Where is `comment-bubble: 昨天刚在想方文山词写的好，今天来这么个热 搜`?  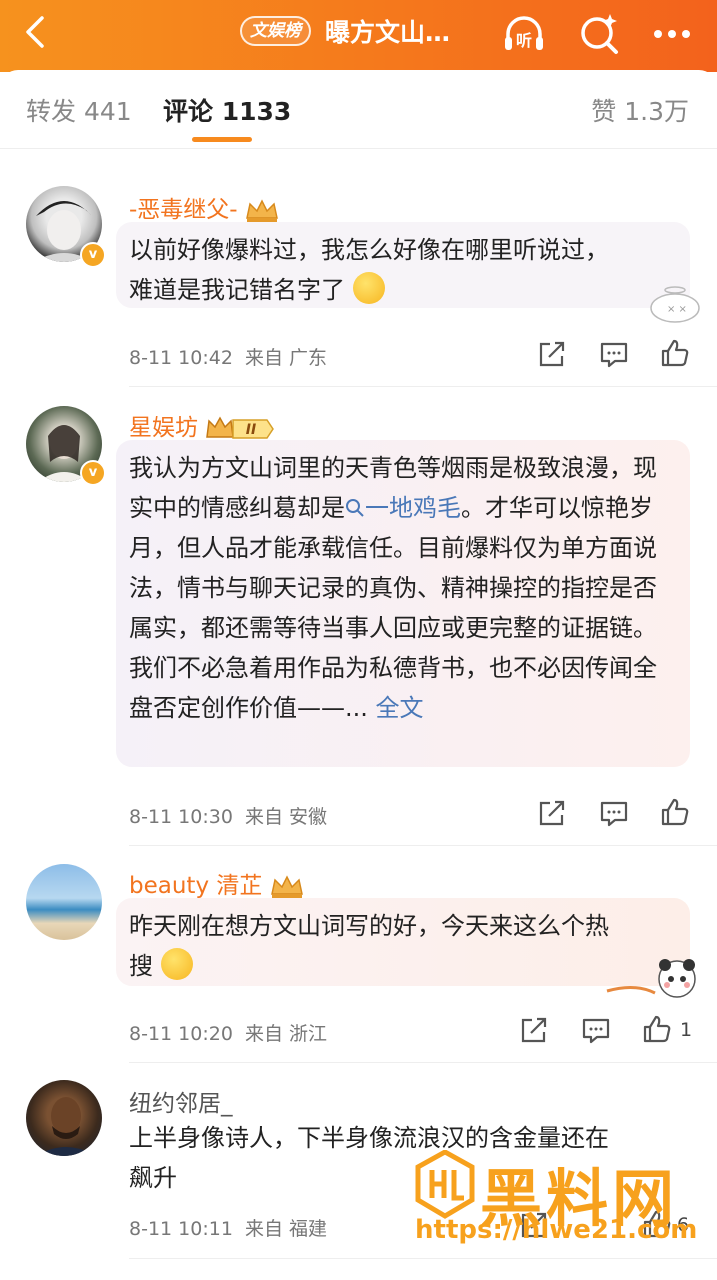
comment-bubble: 昨天刚在想方文山词写的好，今天来这么个热 搜 is located at coordinates (403, 942).